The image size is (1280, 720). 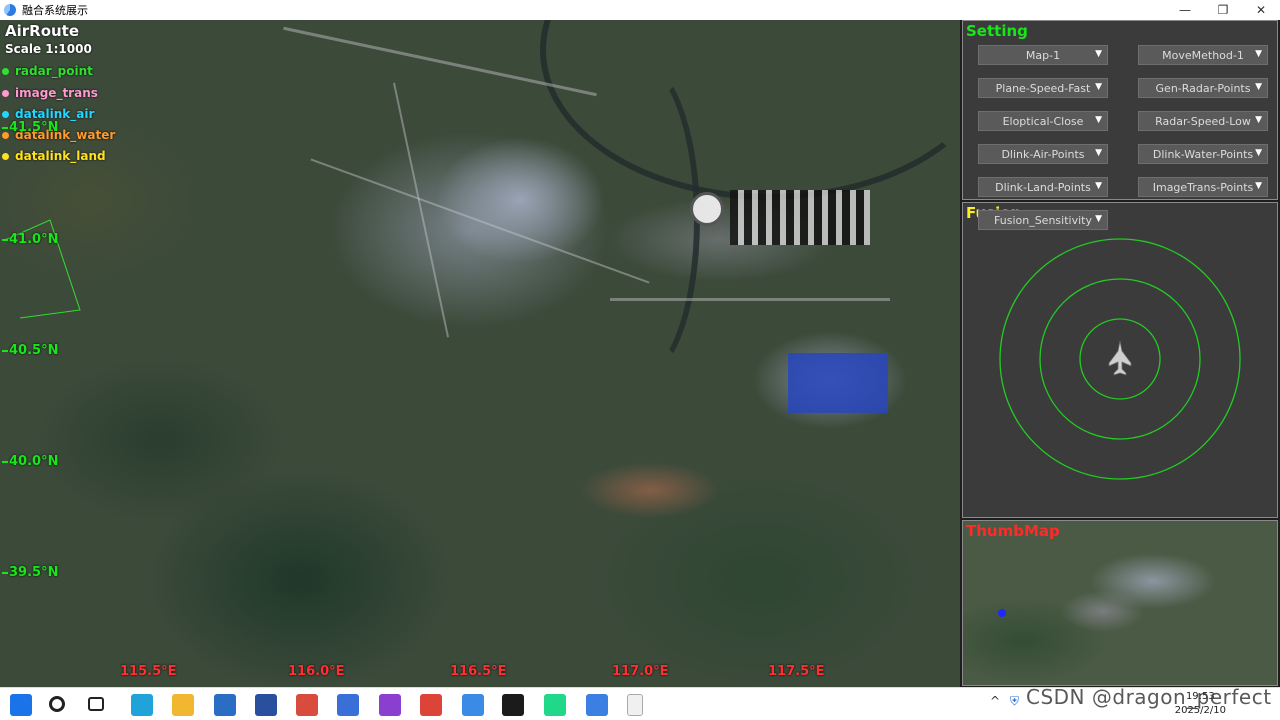 What do you see at coordinates (142, 705) in the screenshot?
I see `edge-browser-icon` at bounding box center [142, 705].